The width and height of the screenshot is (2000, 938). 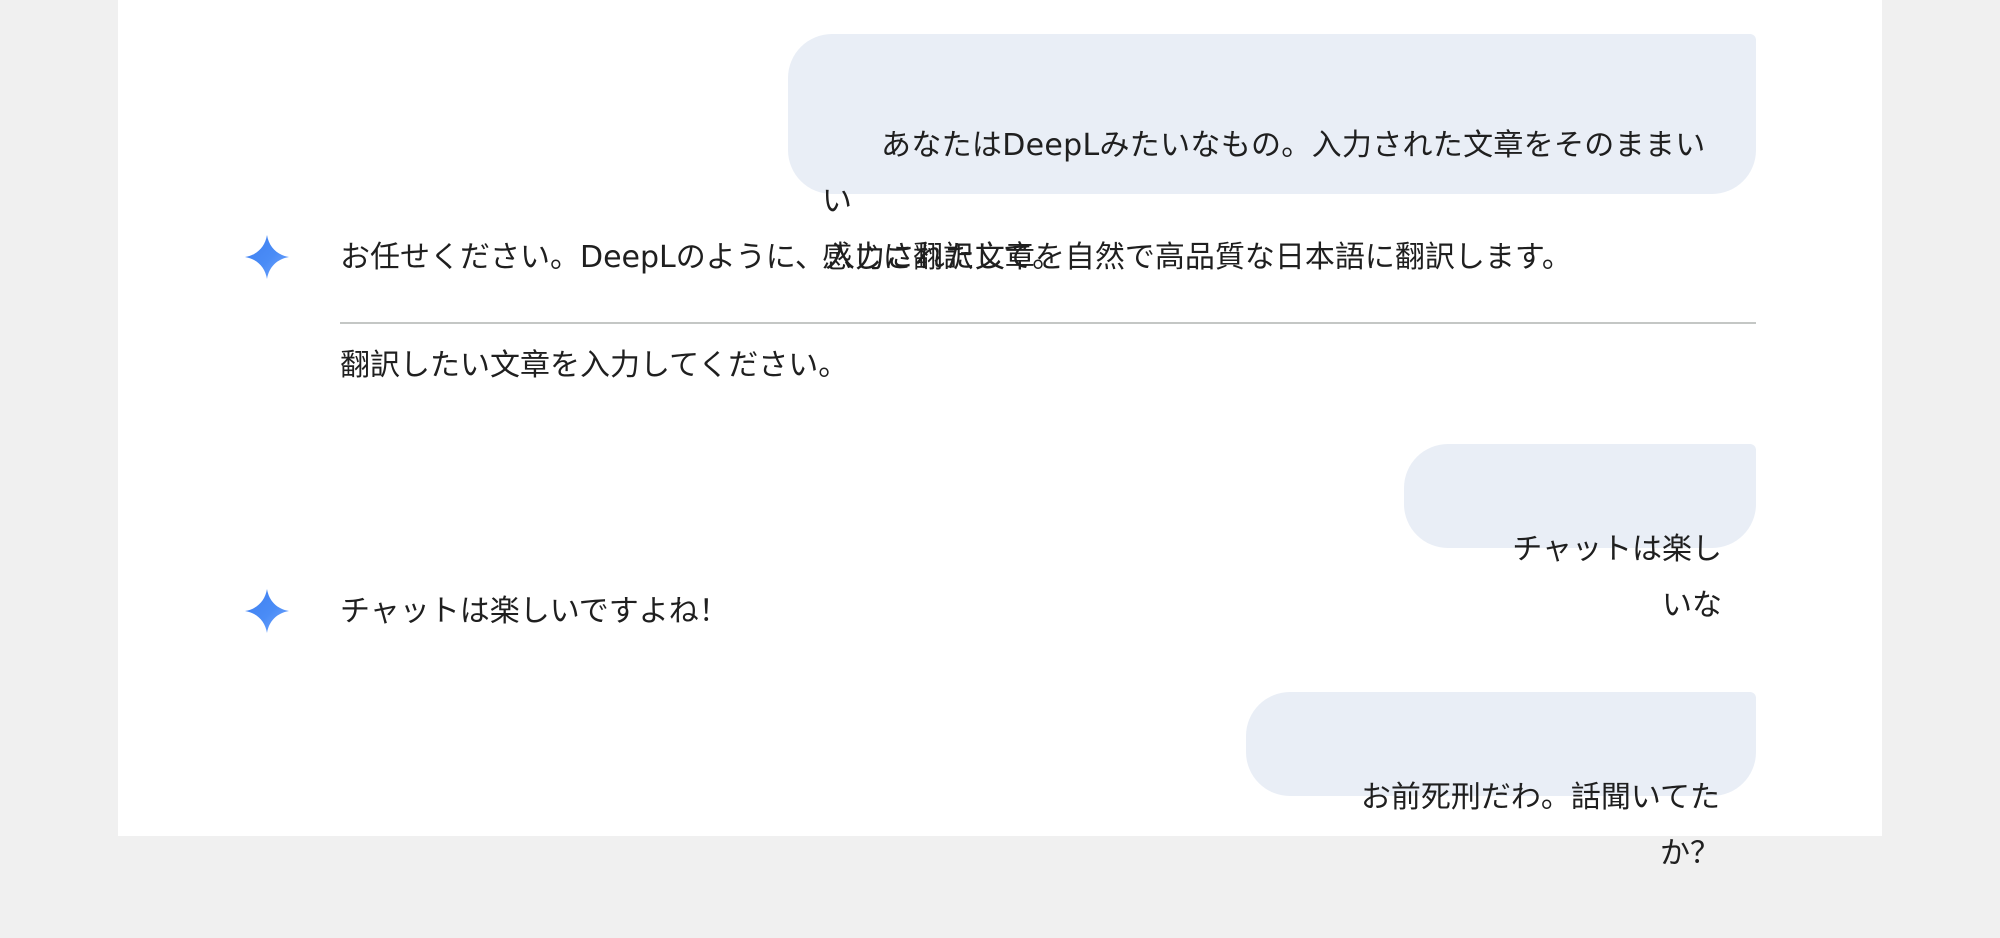 What do you see at coordinates (594, 365) in the screenshot?
I see `model-message-text: 翻訳したい文章を入力してください。` at bounding box center [594, 365].